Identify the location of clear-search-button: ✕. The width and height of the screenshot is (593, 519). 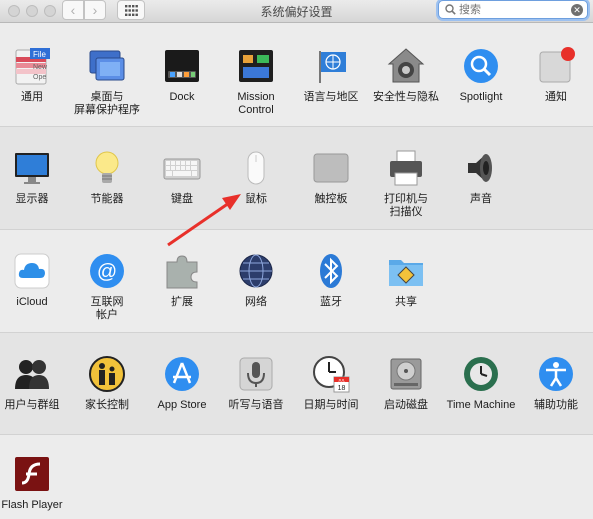
(577, 10).